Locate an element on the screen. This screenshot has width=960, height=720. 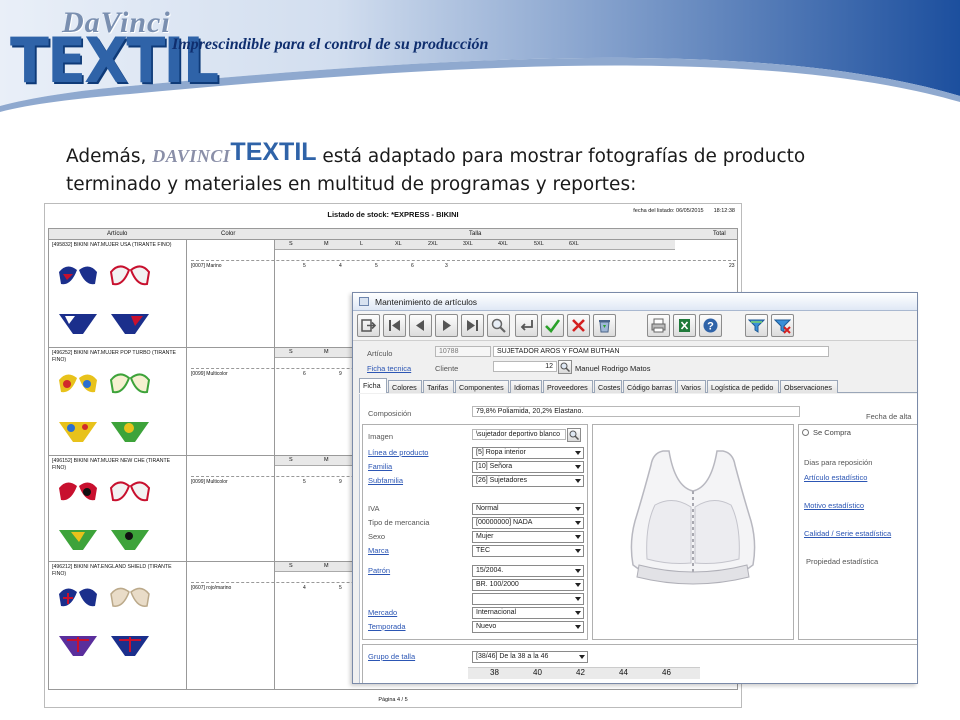
marca-link: Marca is located at coordinates (378, 550).